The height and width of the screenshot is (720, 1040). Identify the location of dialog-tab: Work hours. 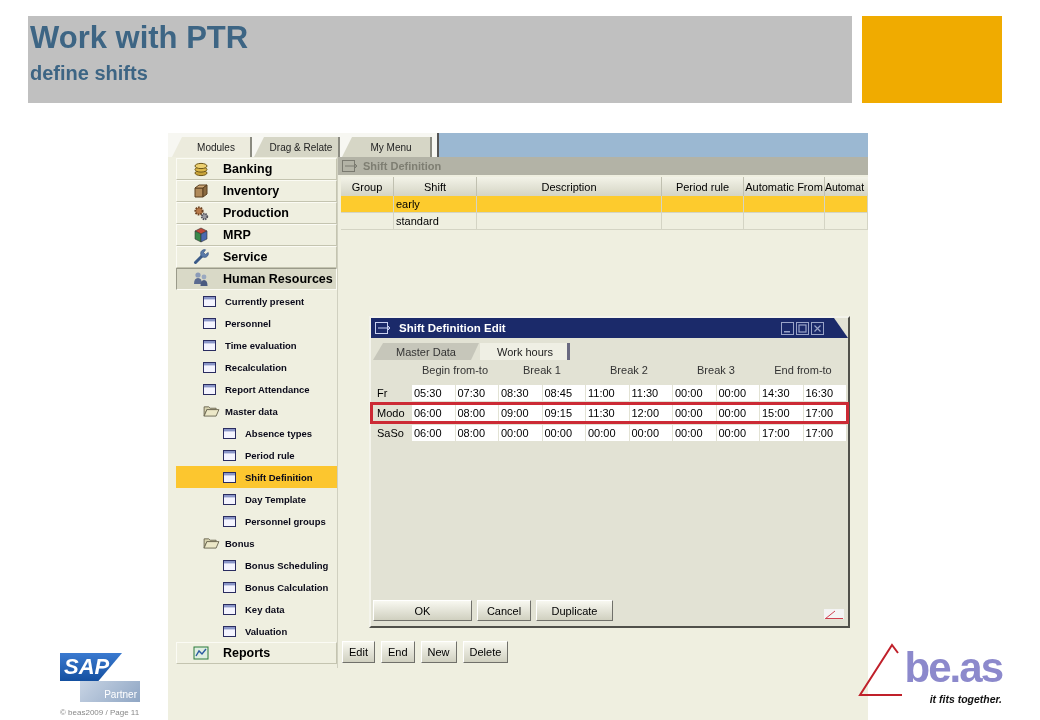
(525, 351).